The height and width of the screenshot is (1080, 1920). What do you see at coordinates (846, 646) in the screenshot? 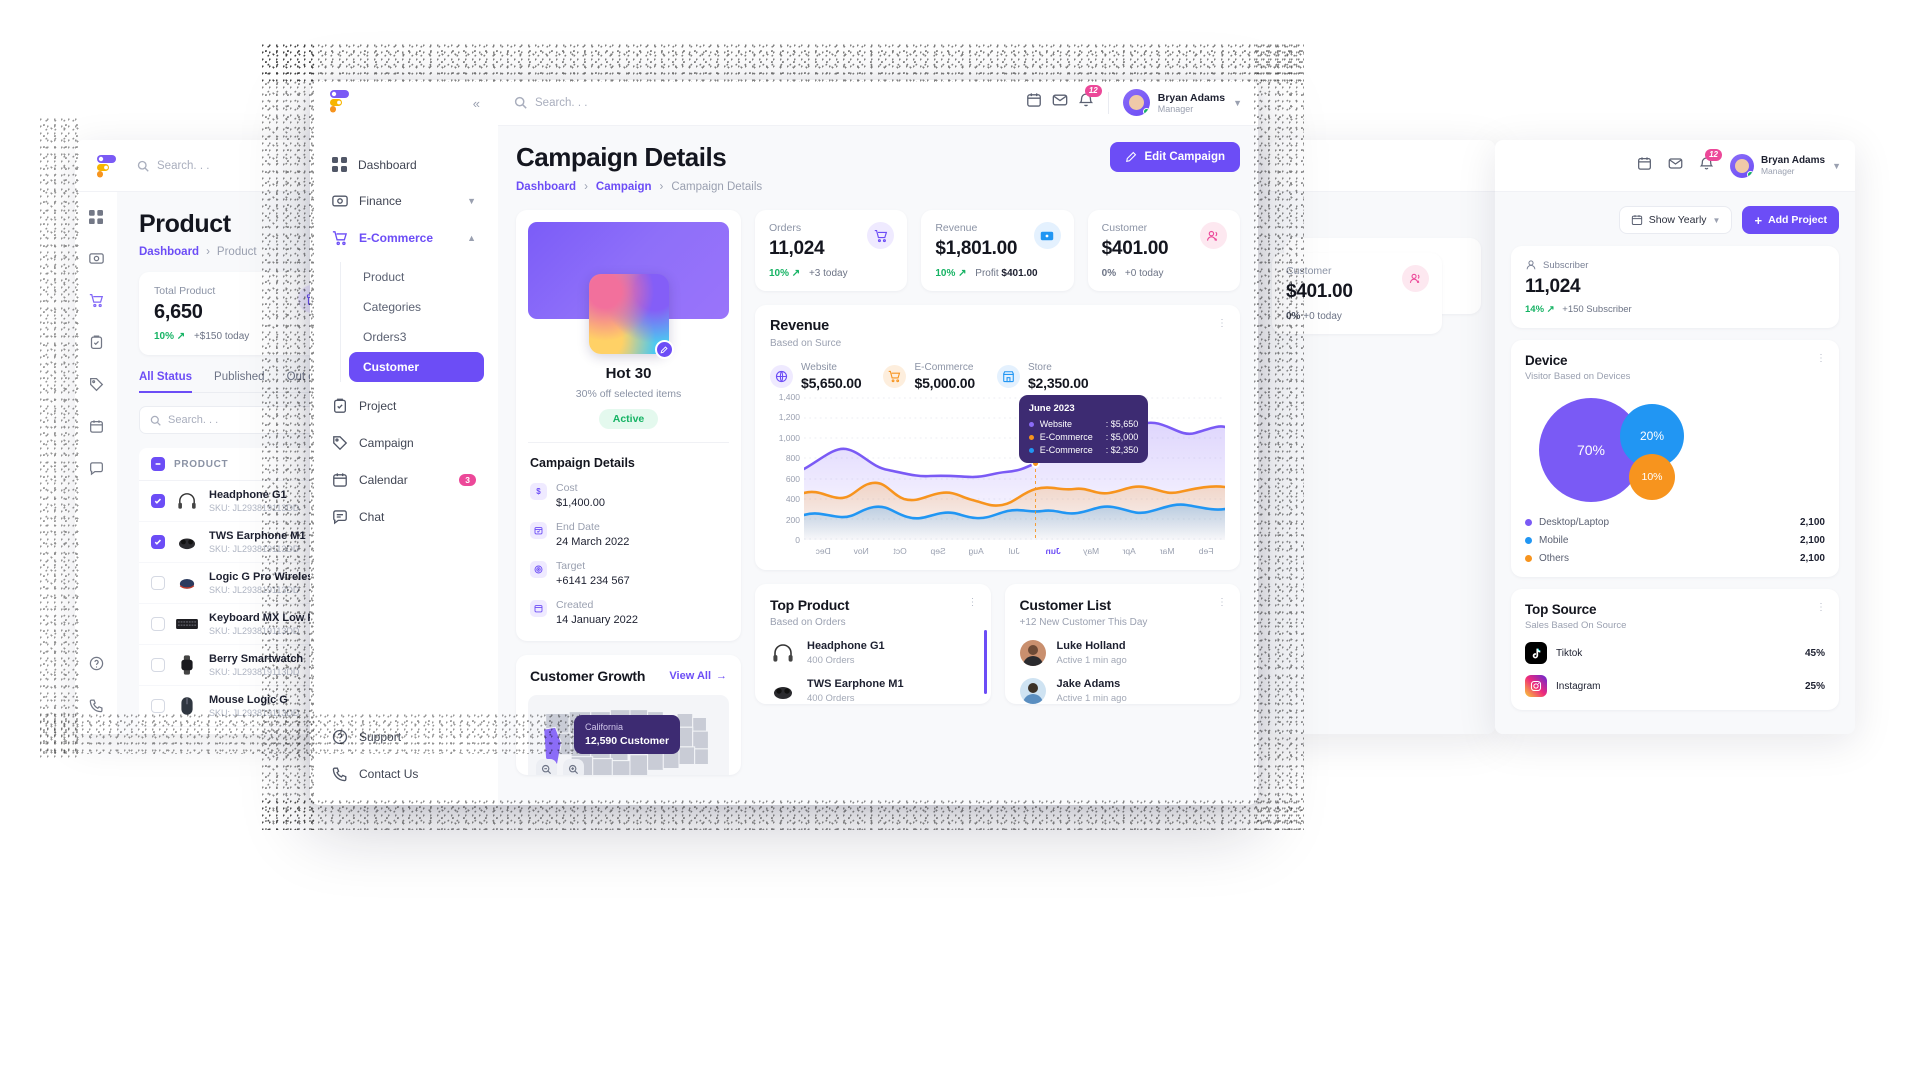
I see `item-name: Headphone G1` at bounding box center [846, 646].